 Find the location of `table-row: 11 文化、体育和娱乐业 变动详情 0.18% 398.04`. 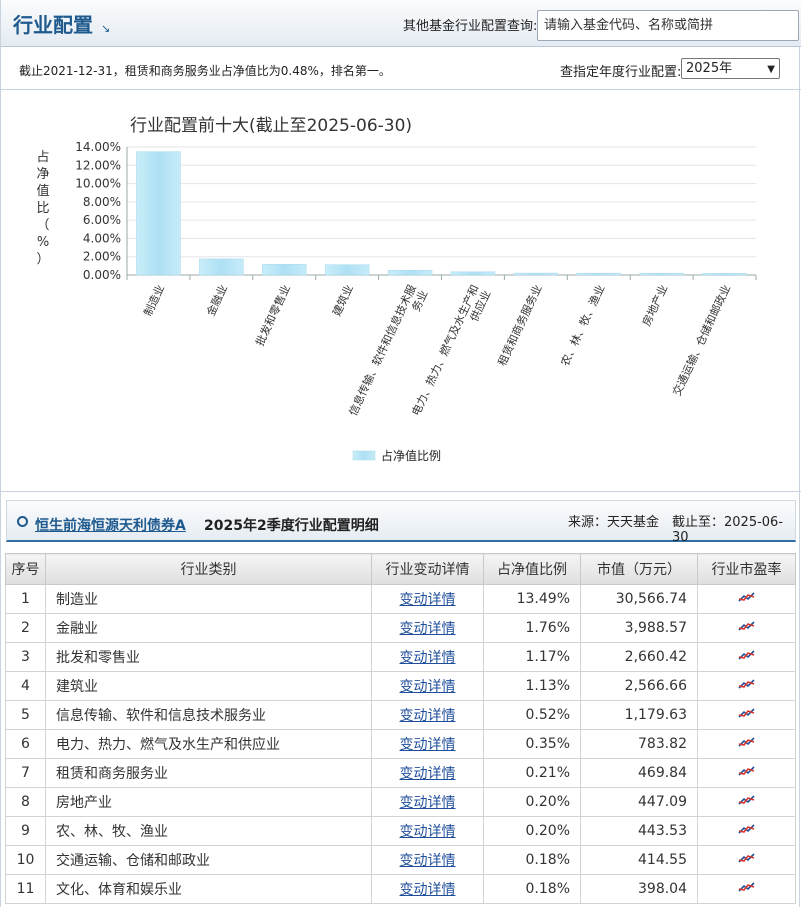

table-row: 11 文化、体育和娱乐业 变动详情 0.18% 398.04 is located at coordinates (400, 889).